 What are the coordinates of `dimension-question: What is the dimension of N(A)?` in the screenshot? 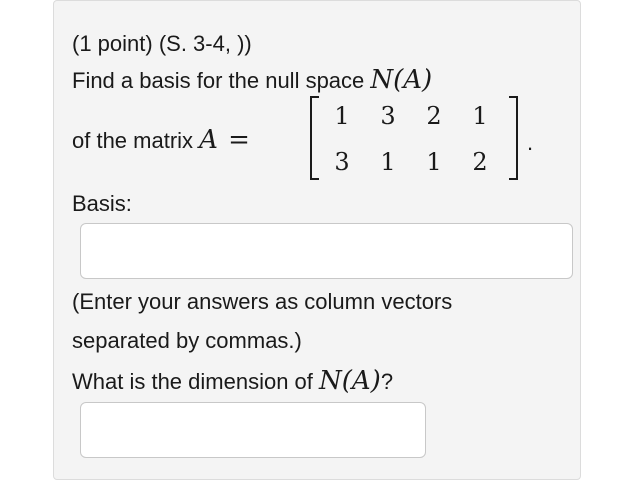 It's located at (232, 381).